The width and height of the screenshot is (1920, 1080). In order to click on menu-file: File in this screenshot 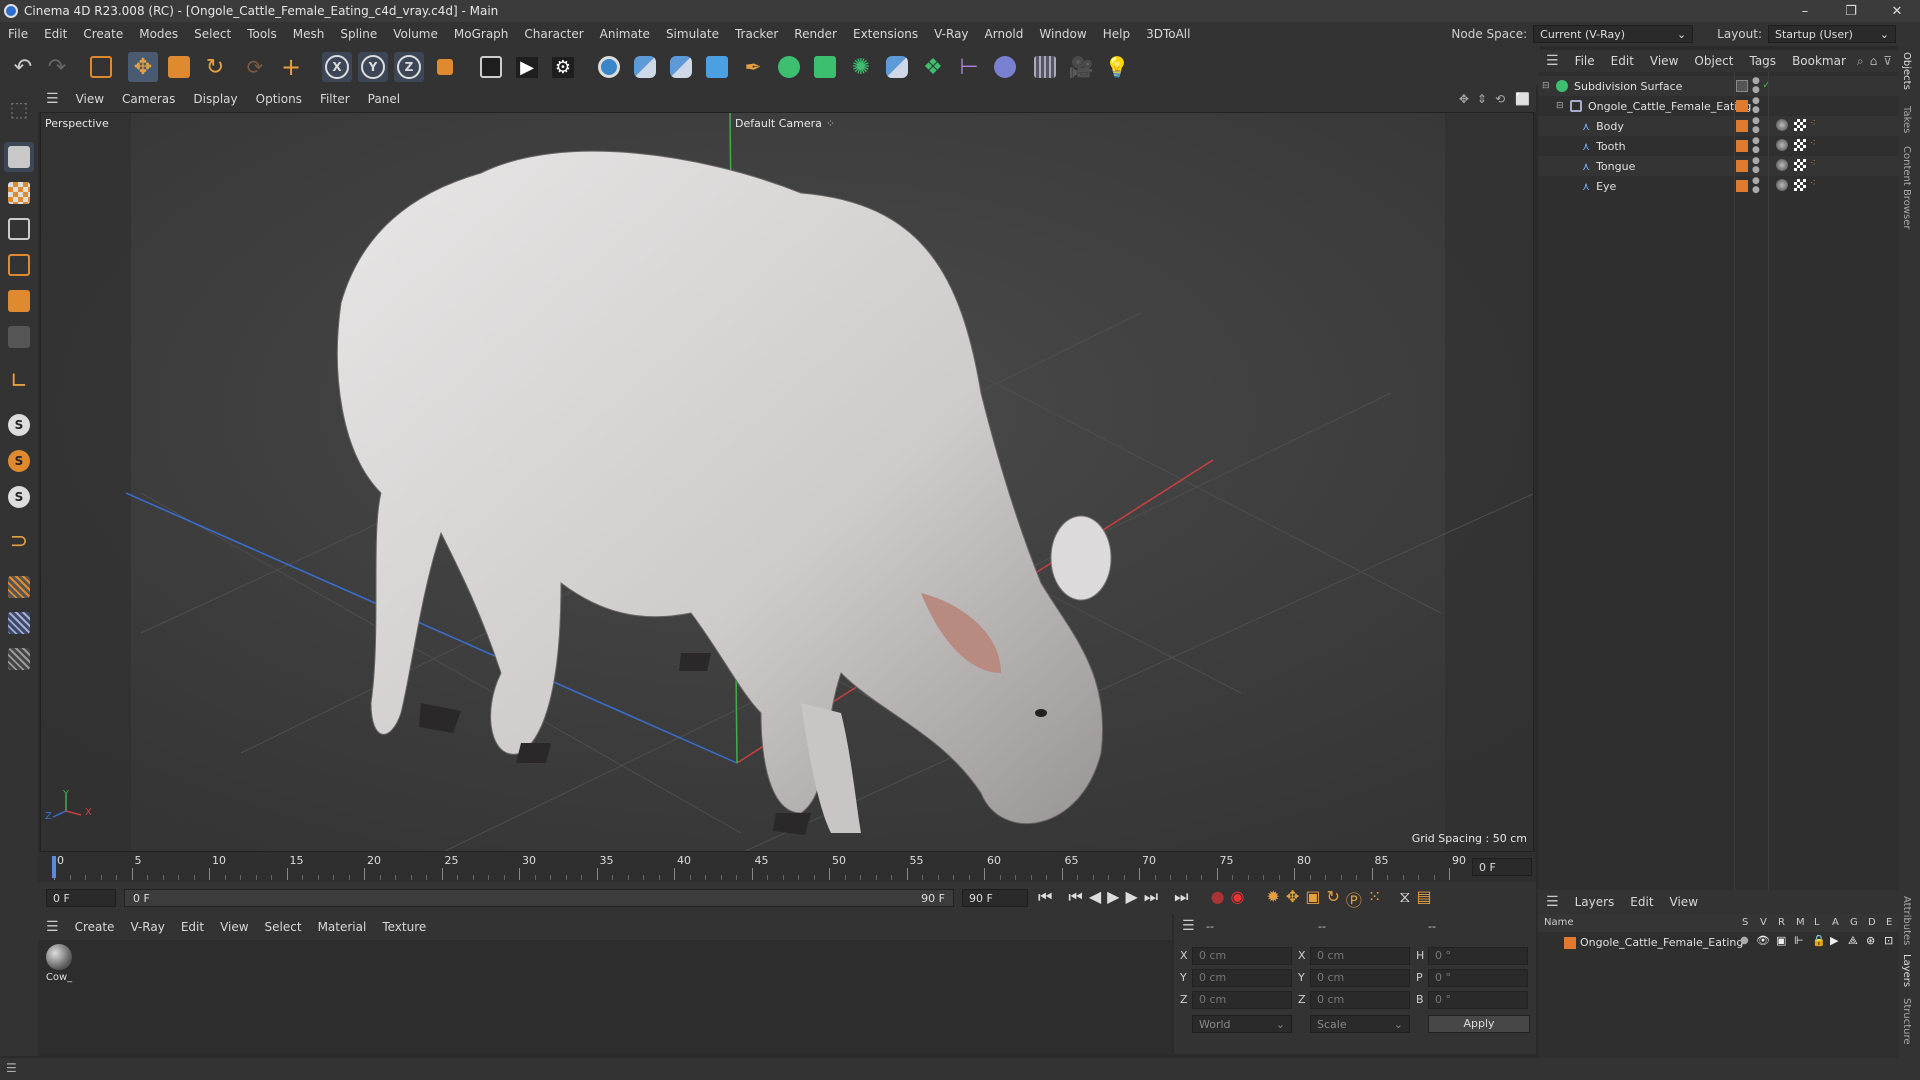, I will do `click(18, 34)`.